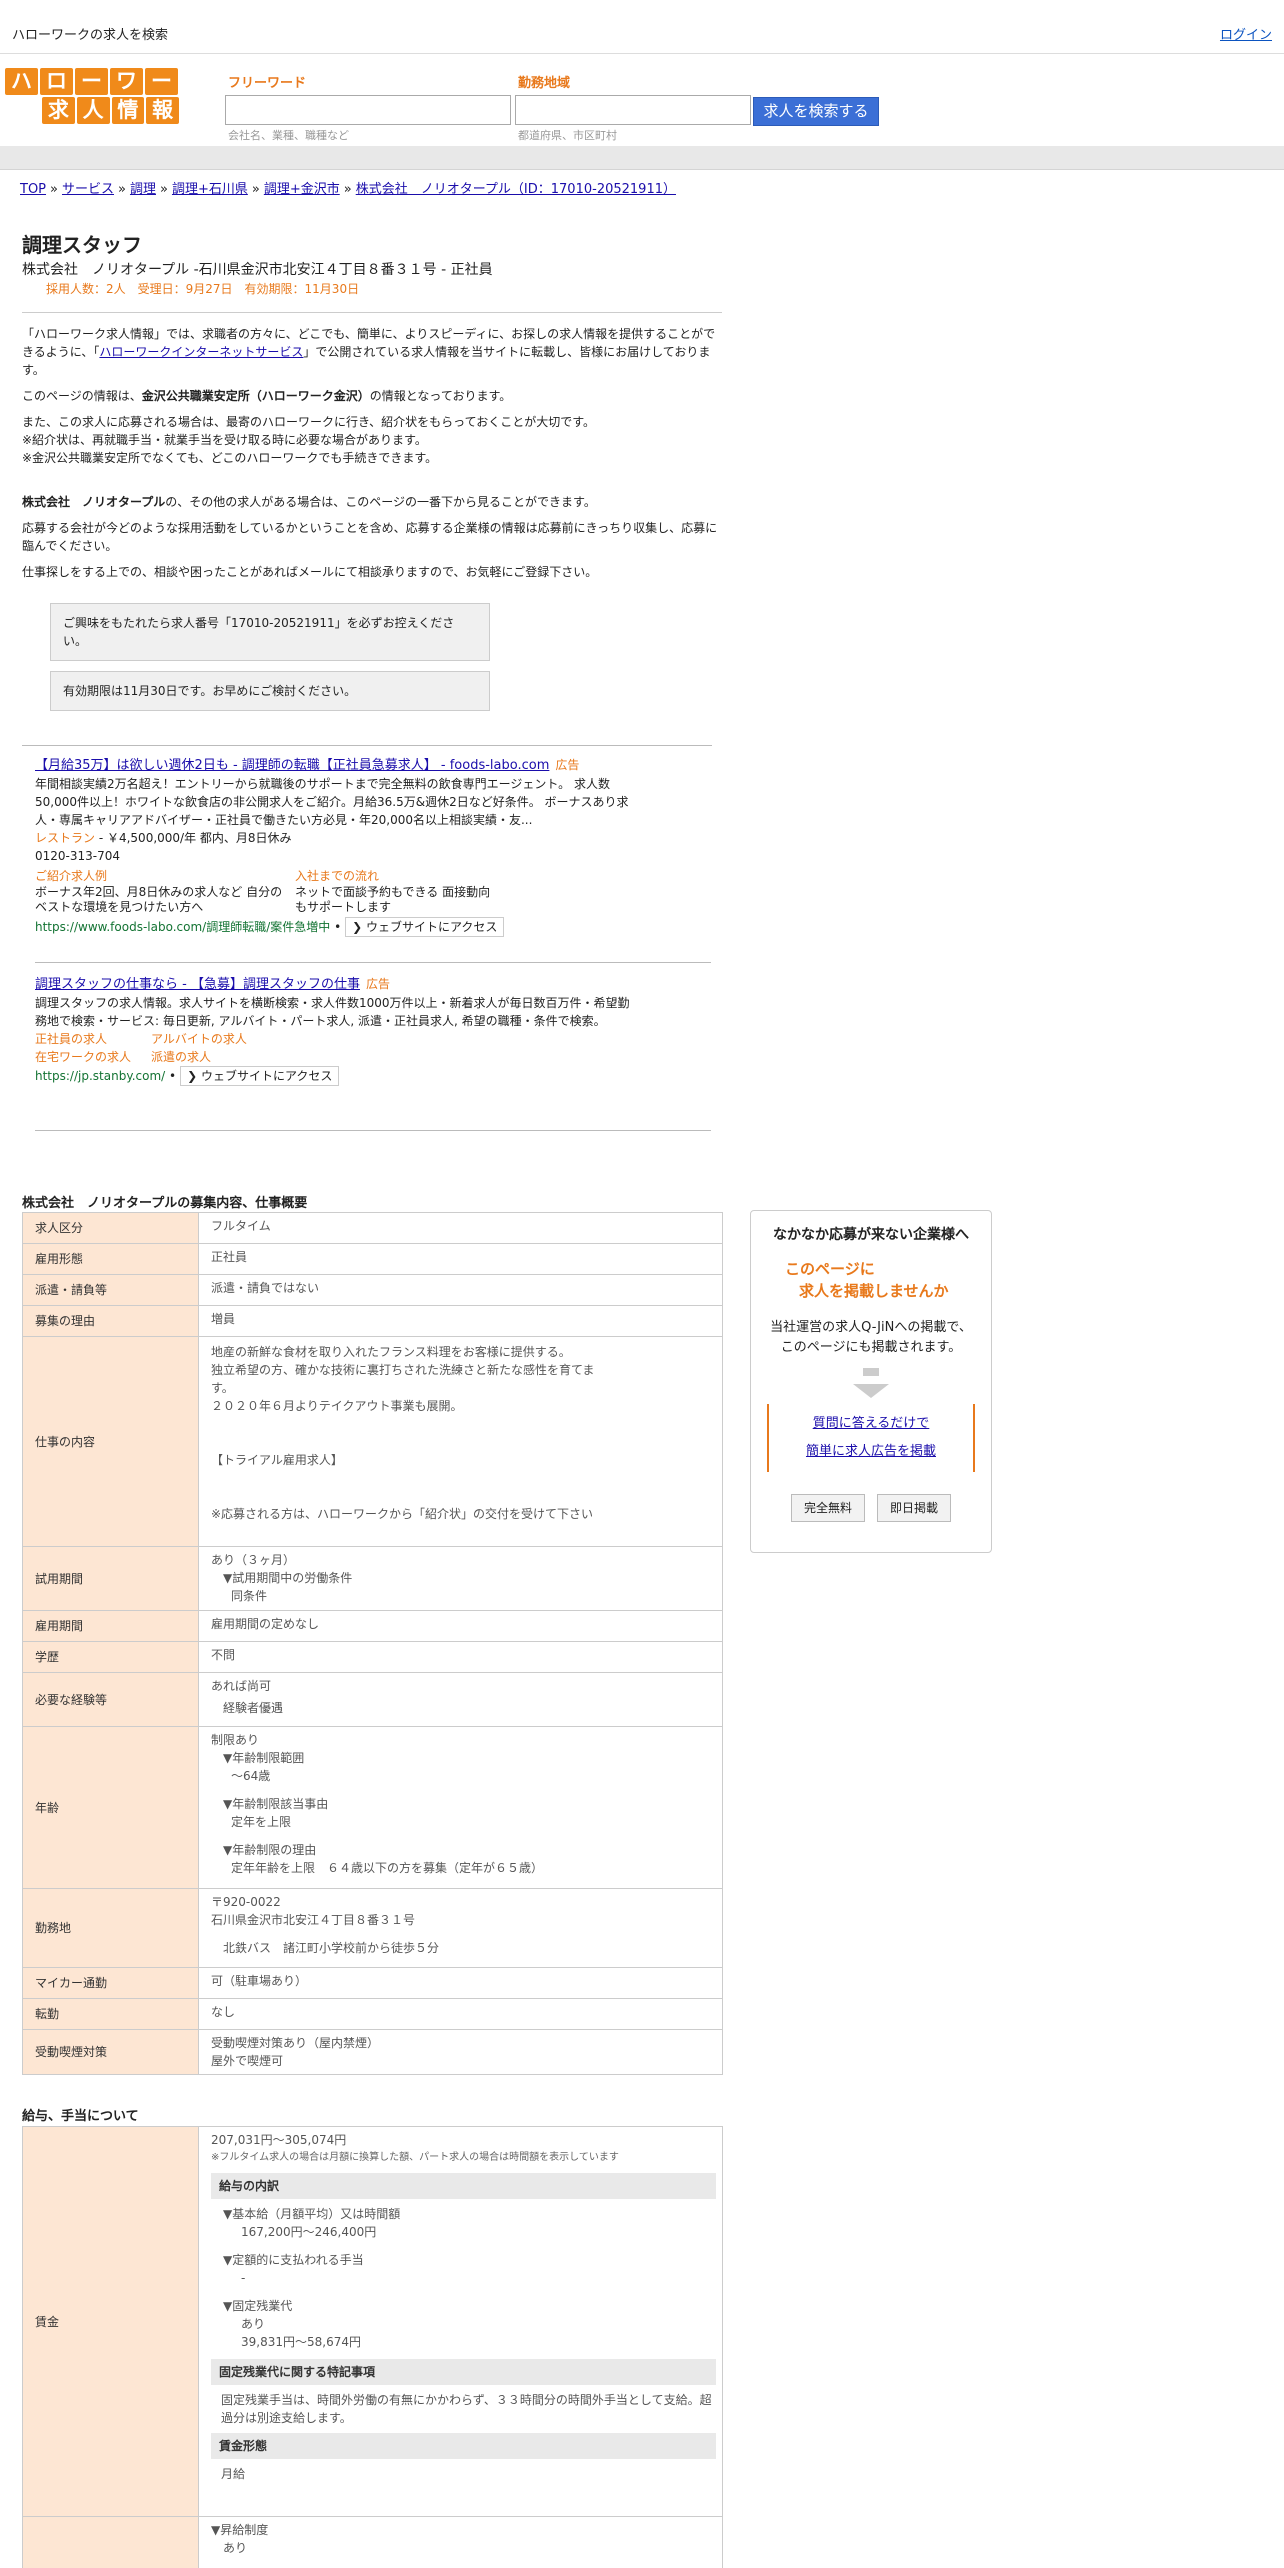 The image size is (1284, 2568). Describe the element at coordinates (642, 158) in the screenshot. I see `gray-band` at that location.